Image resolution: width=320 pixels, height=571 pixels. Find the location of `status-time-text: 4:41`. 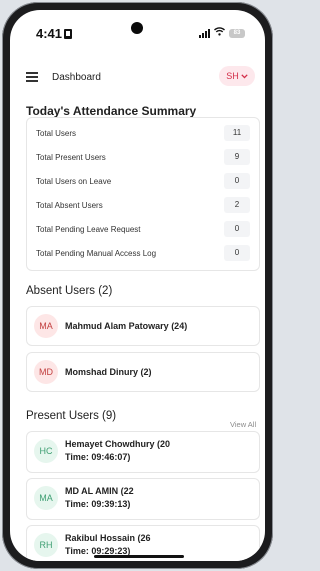

status-time-text: 4:41 is located at coordinates (49, 33).